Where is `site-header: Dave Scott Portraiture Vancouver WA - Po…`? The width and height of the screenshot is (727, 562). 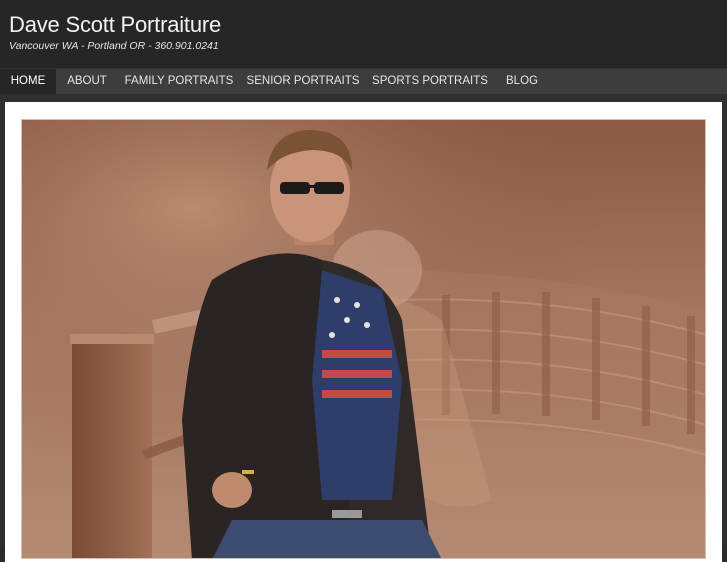
site-header: Dave Scott Portraiture Vancouver WA - Po… is located at coordinates (363, 34).